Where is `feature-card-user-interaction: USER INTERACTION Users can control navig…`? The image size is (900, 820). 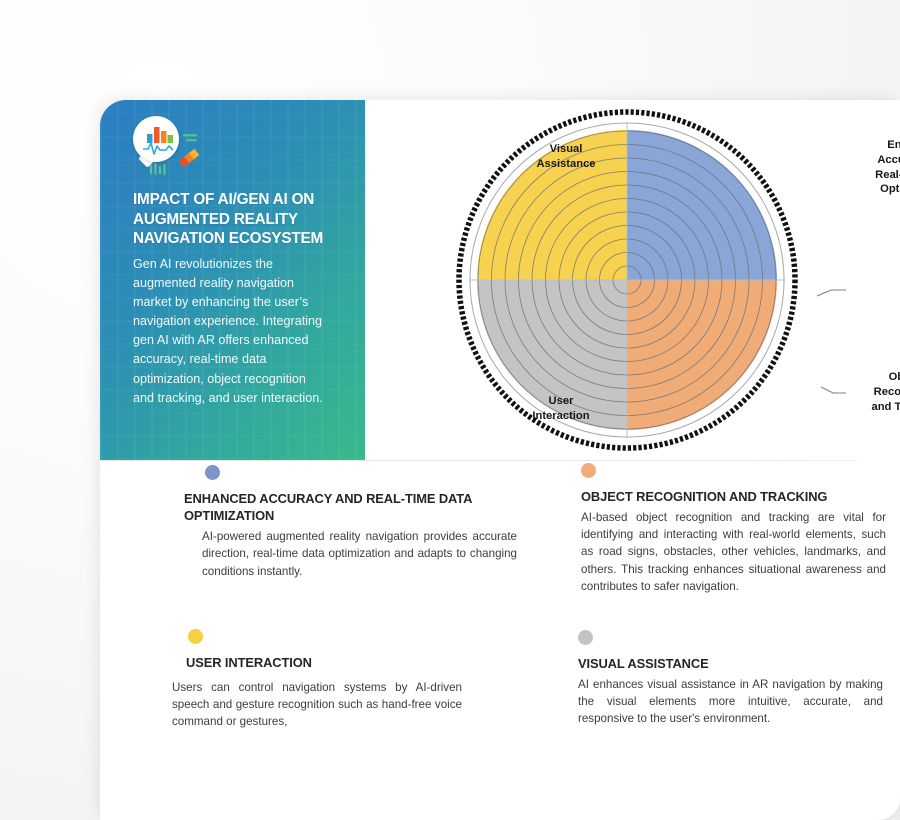 feature-card-user-interaction: USER INTERACTION Users can control navig… is located at coordinates (344, 680).